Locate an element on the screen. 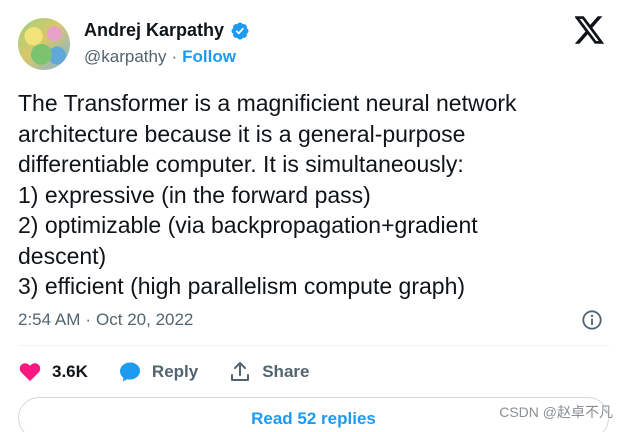 Image resolution: width=627 pixels, height=432 pixels. author-name: Andrej Karpathy is located at coordinates (154, 30).